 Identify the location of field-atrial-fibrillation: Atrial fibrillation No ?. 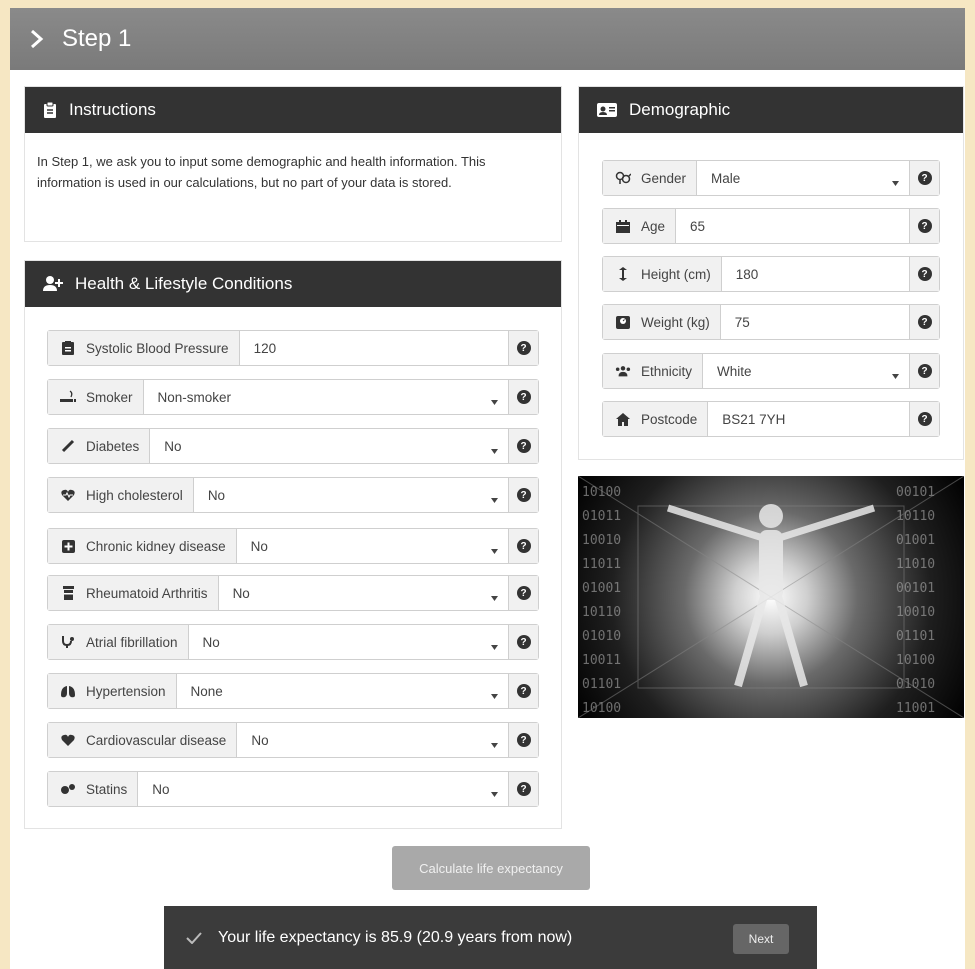
(293, 642).